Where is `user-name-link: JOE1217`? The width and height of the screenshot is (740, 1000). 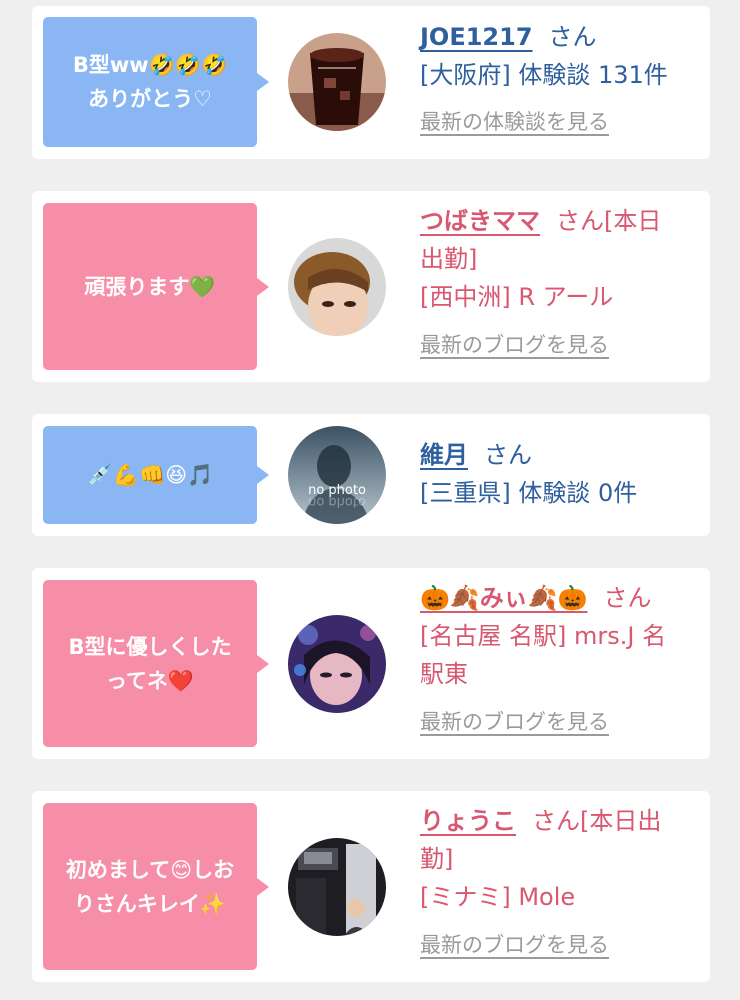 user-name-link: JOE1217 is located at coordinates (476, 37).